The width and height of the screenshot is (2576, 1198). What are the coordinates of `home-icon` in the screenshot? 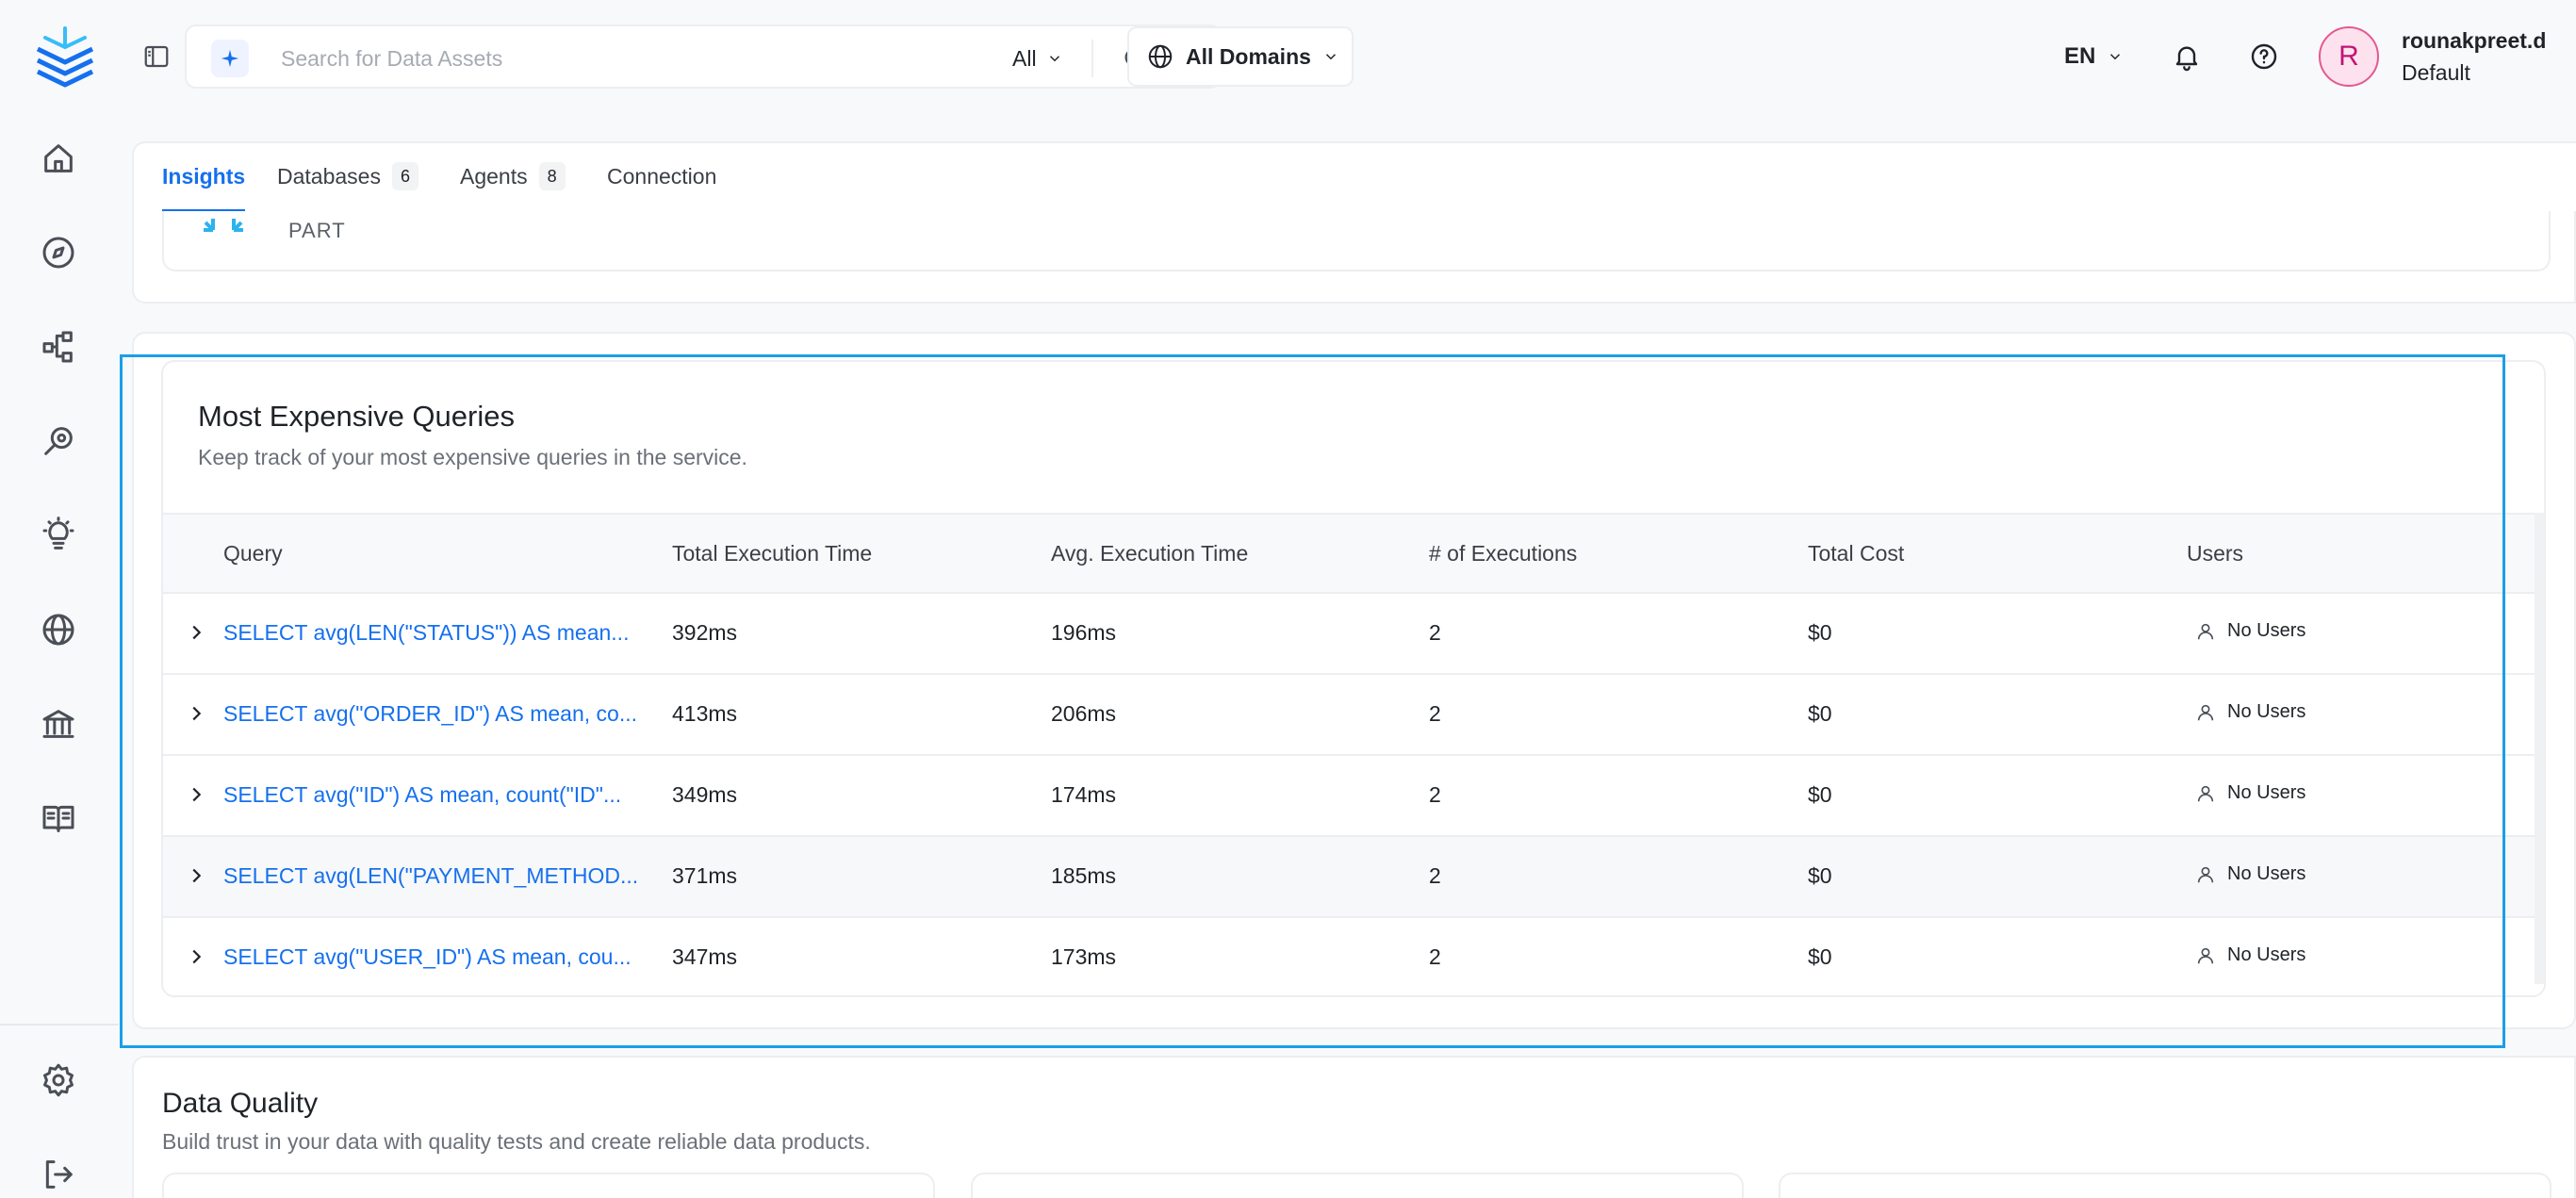 It's located at (58, 158).